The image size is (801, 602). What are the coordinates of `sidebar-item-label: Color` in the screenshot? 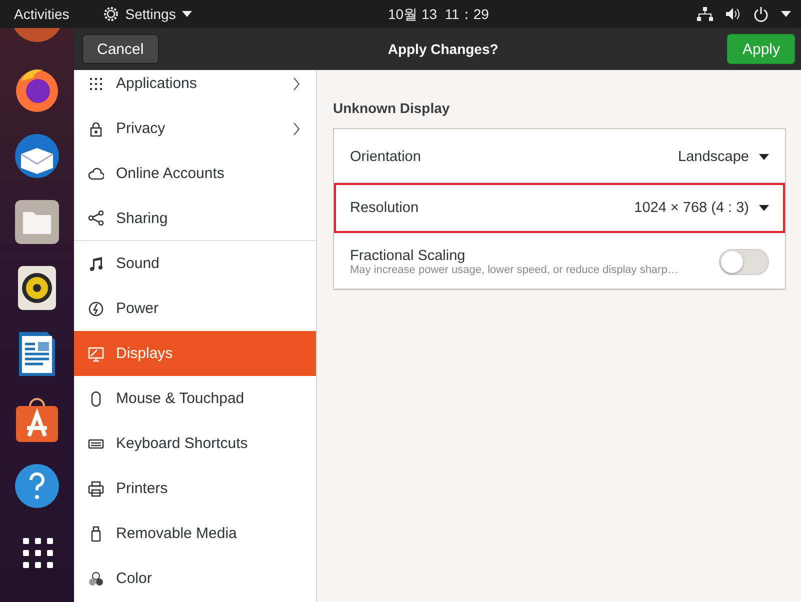 It's located at (134, 578).